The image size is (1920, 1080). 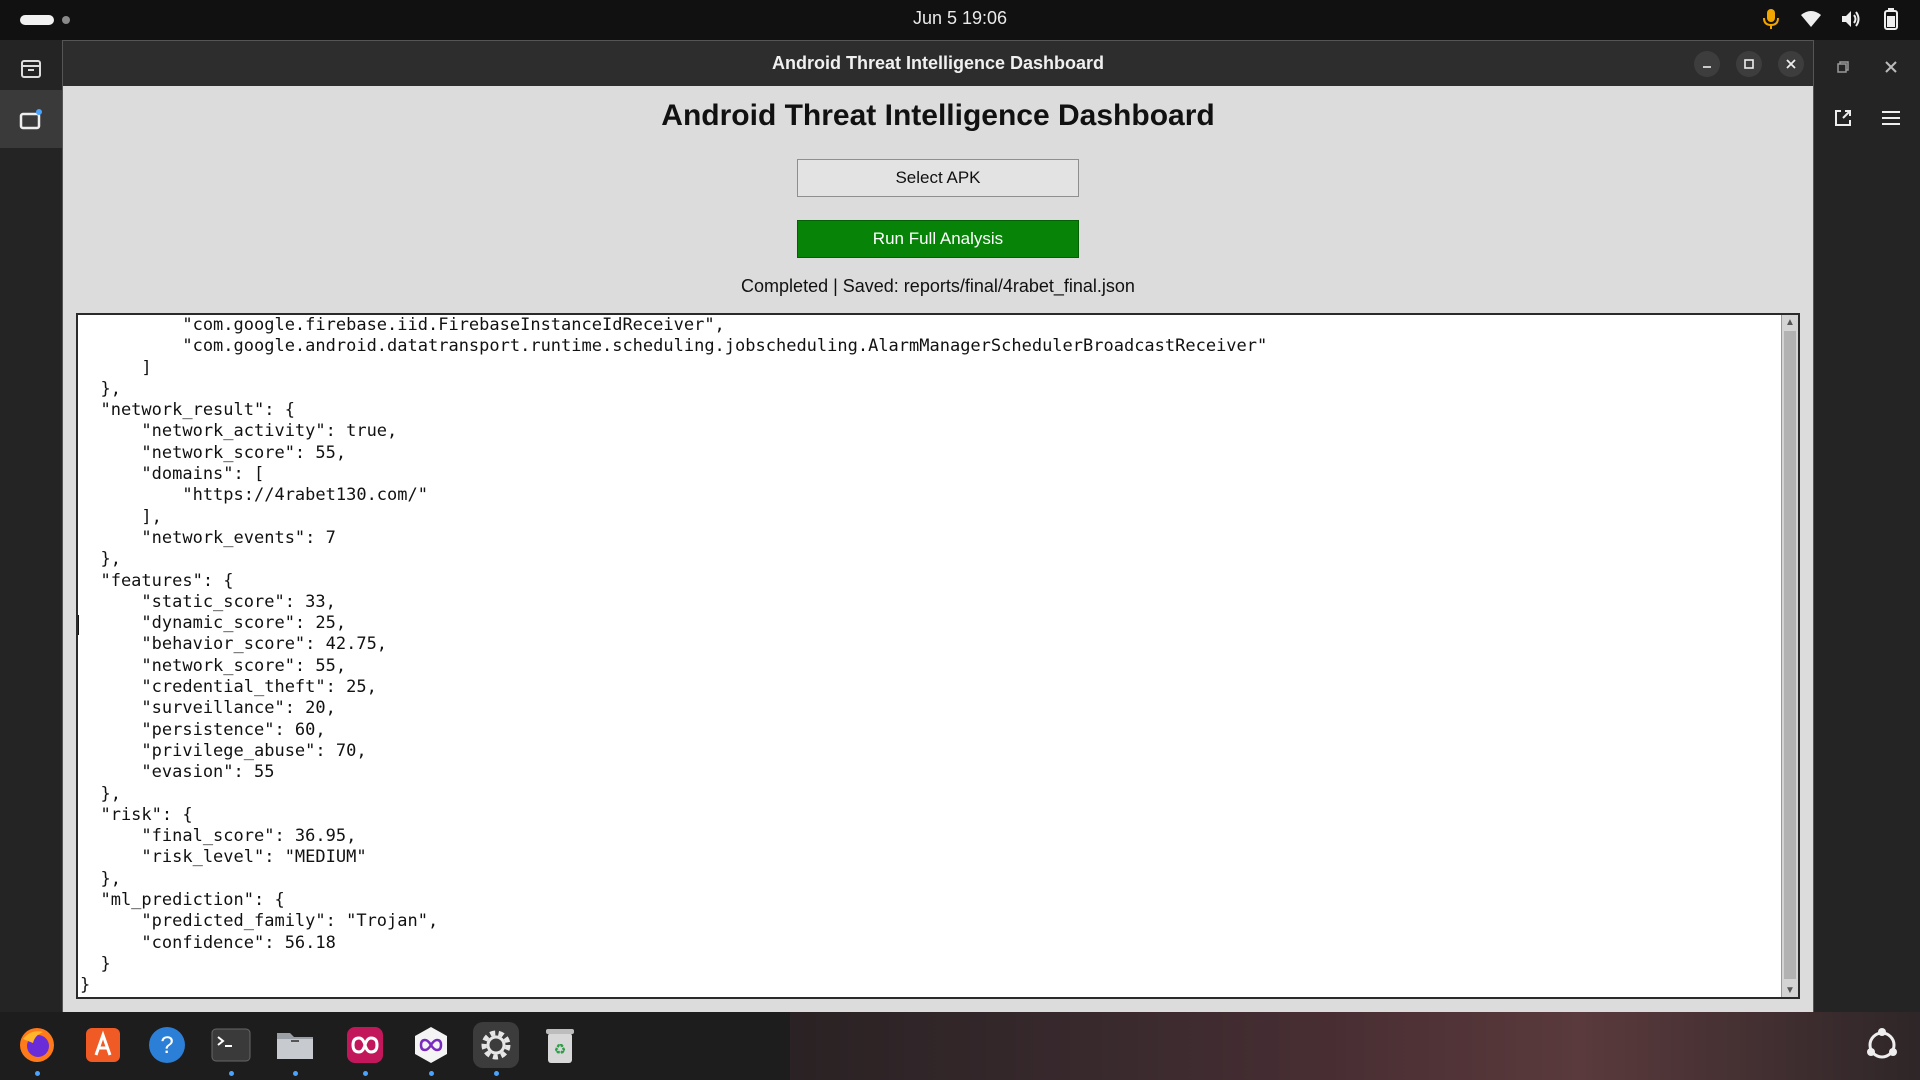 I want to click on taskbar: ? ♻, so click(x=960, y=1046).